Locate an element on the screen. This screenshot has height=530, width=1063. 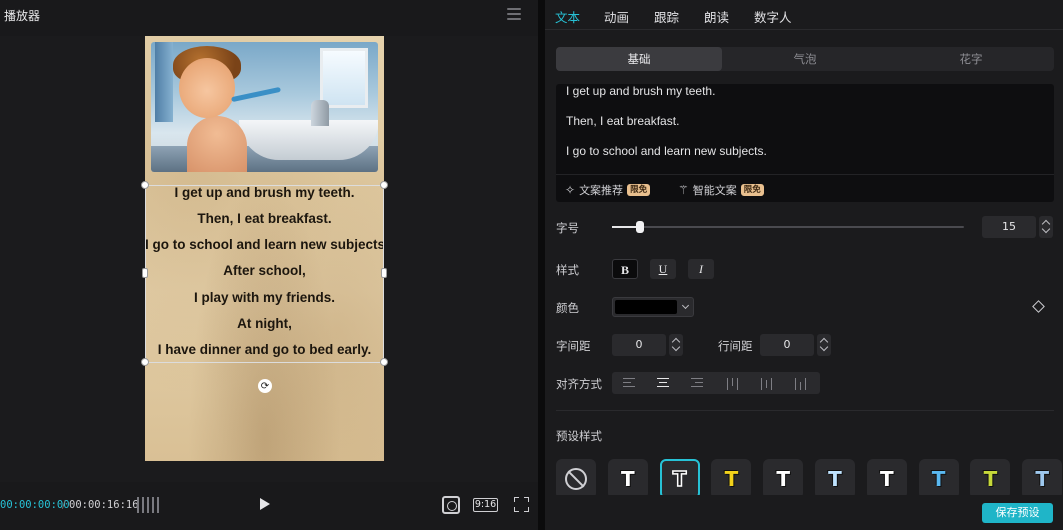
tab-digital-human: 数字人 is located at coordinates (773, 16).